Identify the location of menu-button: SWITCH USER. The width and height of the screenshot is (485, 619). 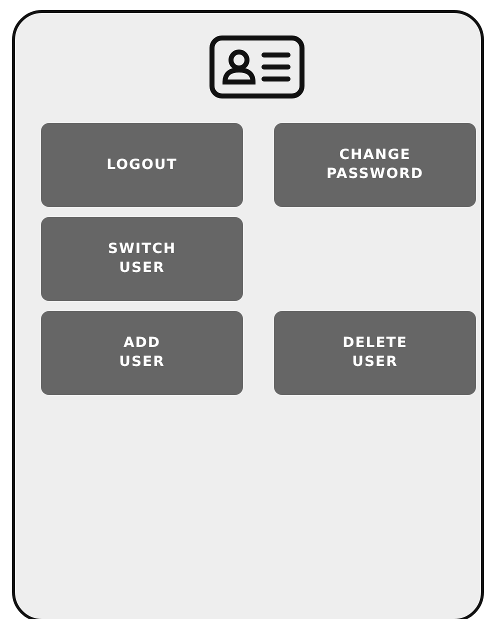
(142, 259).